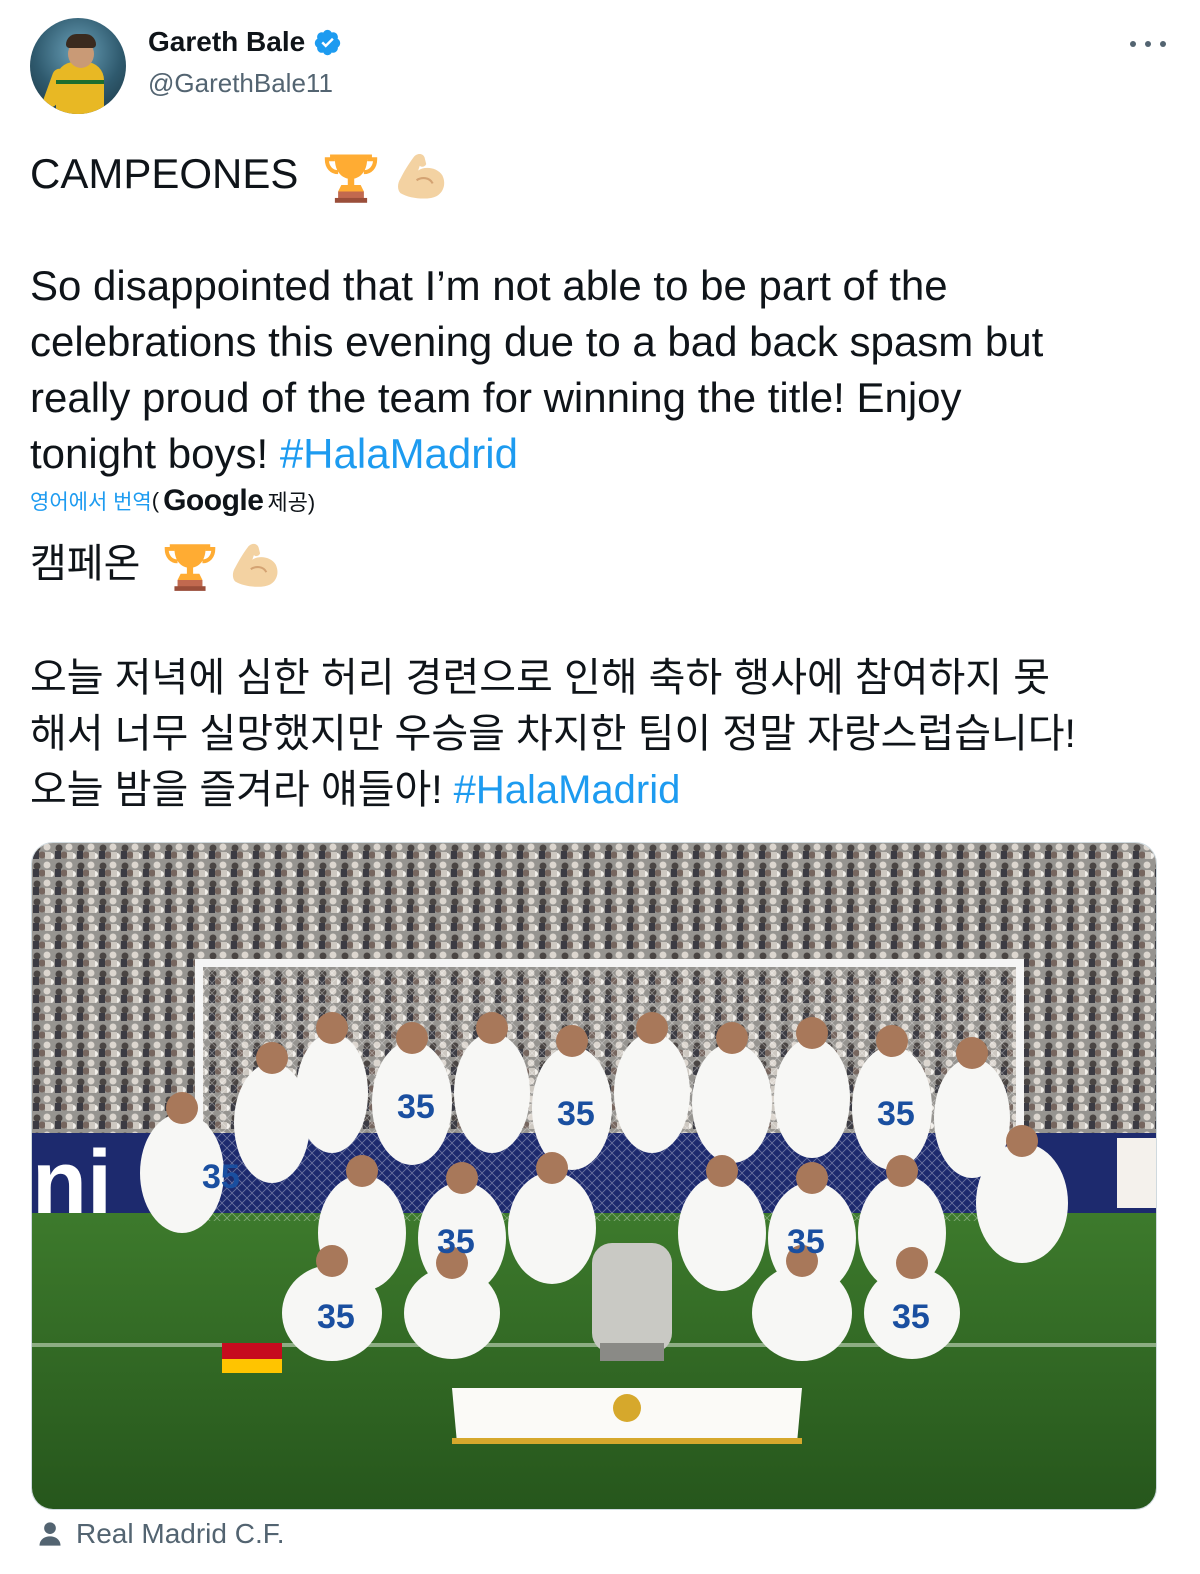 The width and height of the screenshot is (1200, 1574). I want to click on tweet-line-5-text: tonight boys!, so click(155, 453).